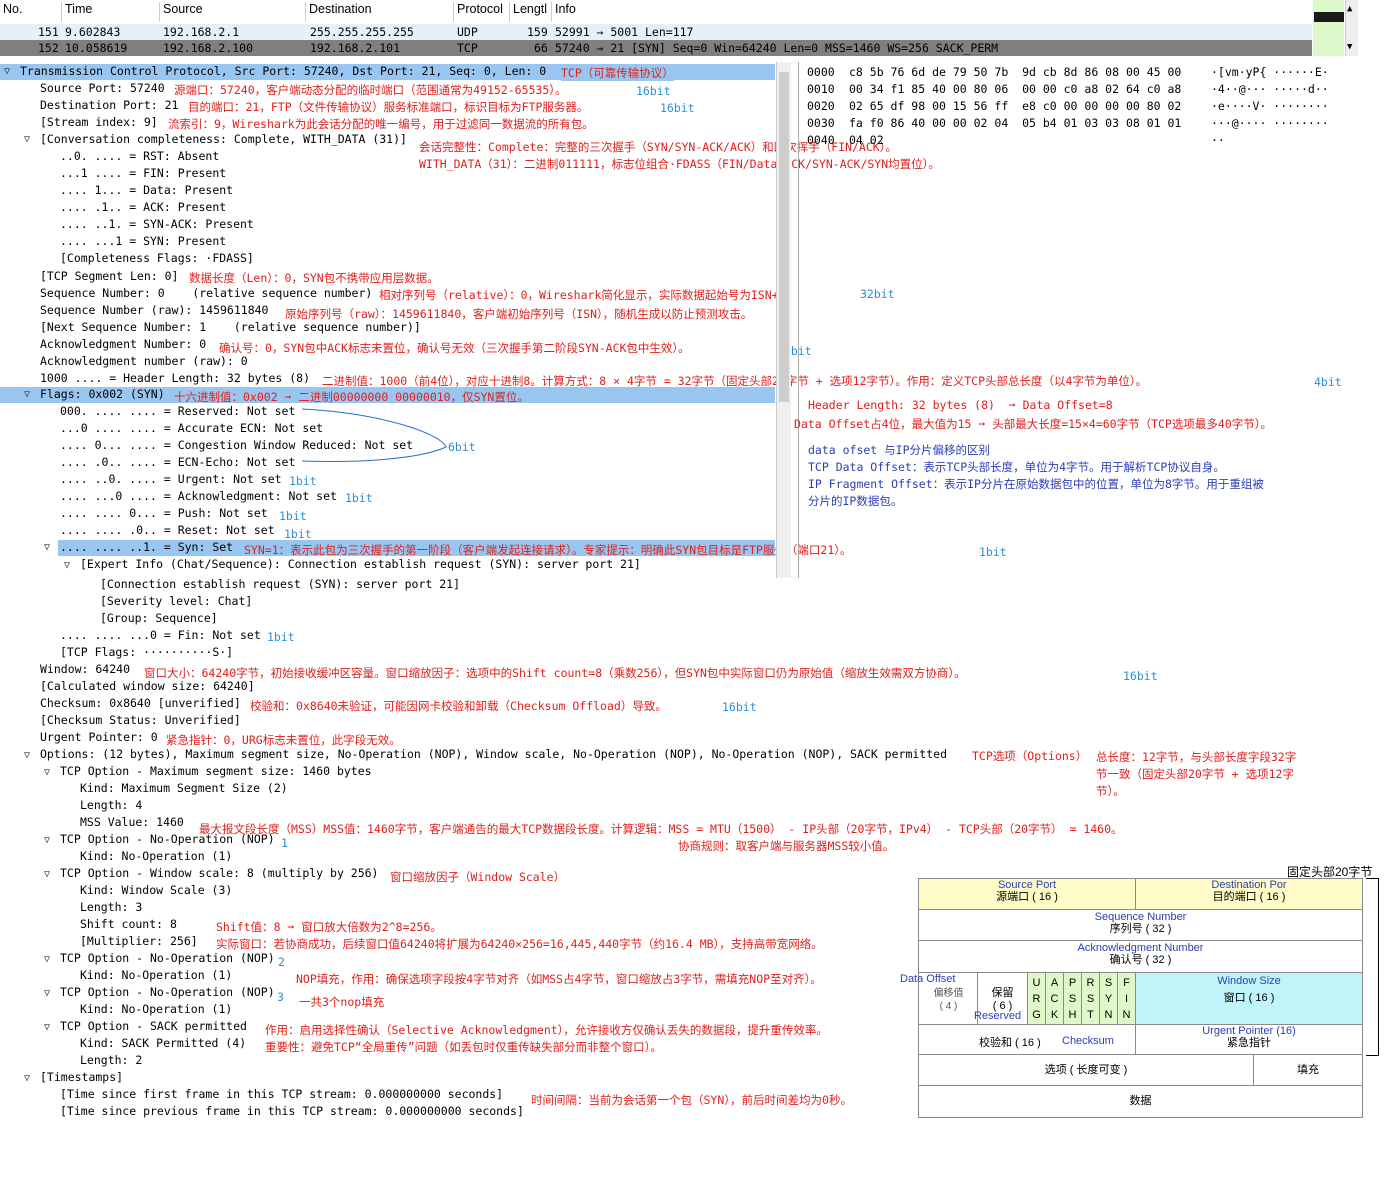  I want to click on tree-line: Length: 3, so click(111, 907).